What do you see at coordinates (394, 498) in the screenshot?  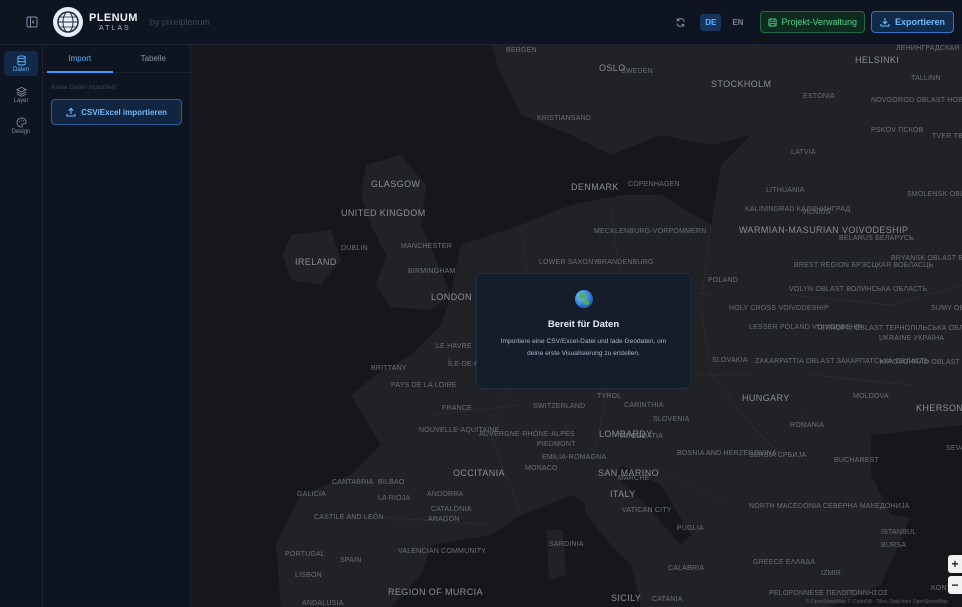 I see `map-place-label: LA RIOJA` at bounding box center [394, 498].